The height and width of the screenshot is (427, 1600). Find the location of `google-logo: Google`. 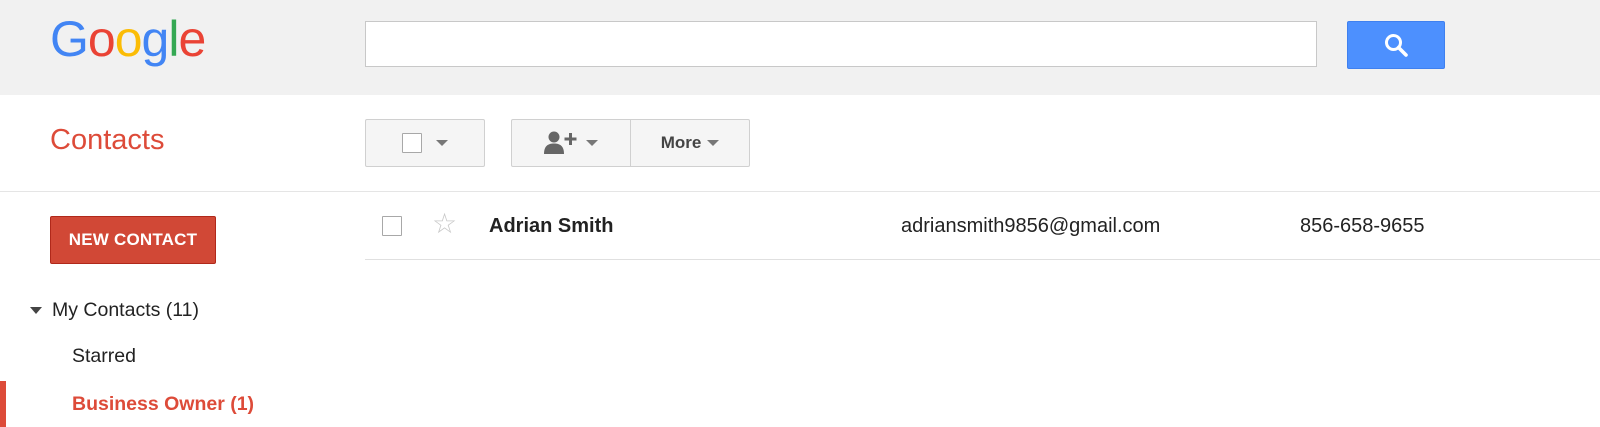

google-logo: Google is located at coordinates (128, 39).